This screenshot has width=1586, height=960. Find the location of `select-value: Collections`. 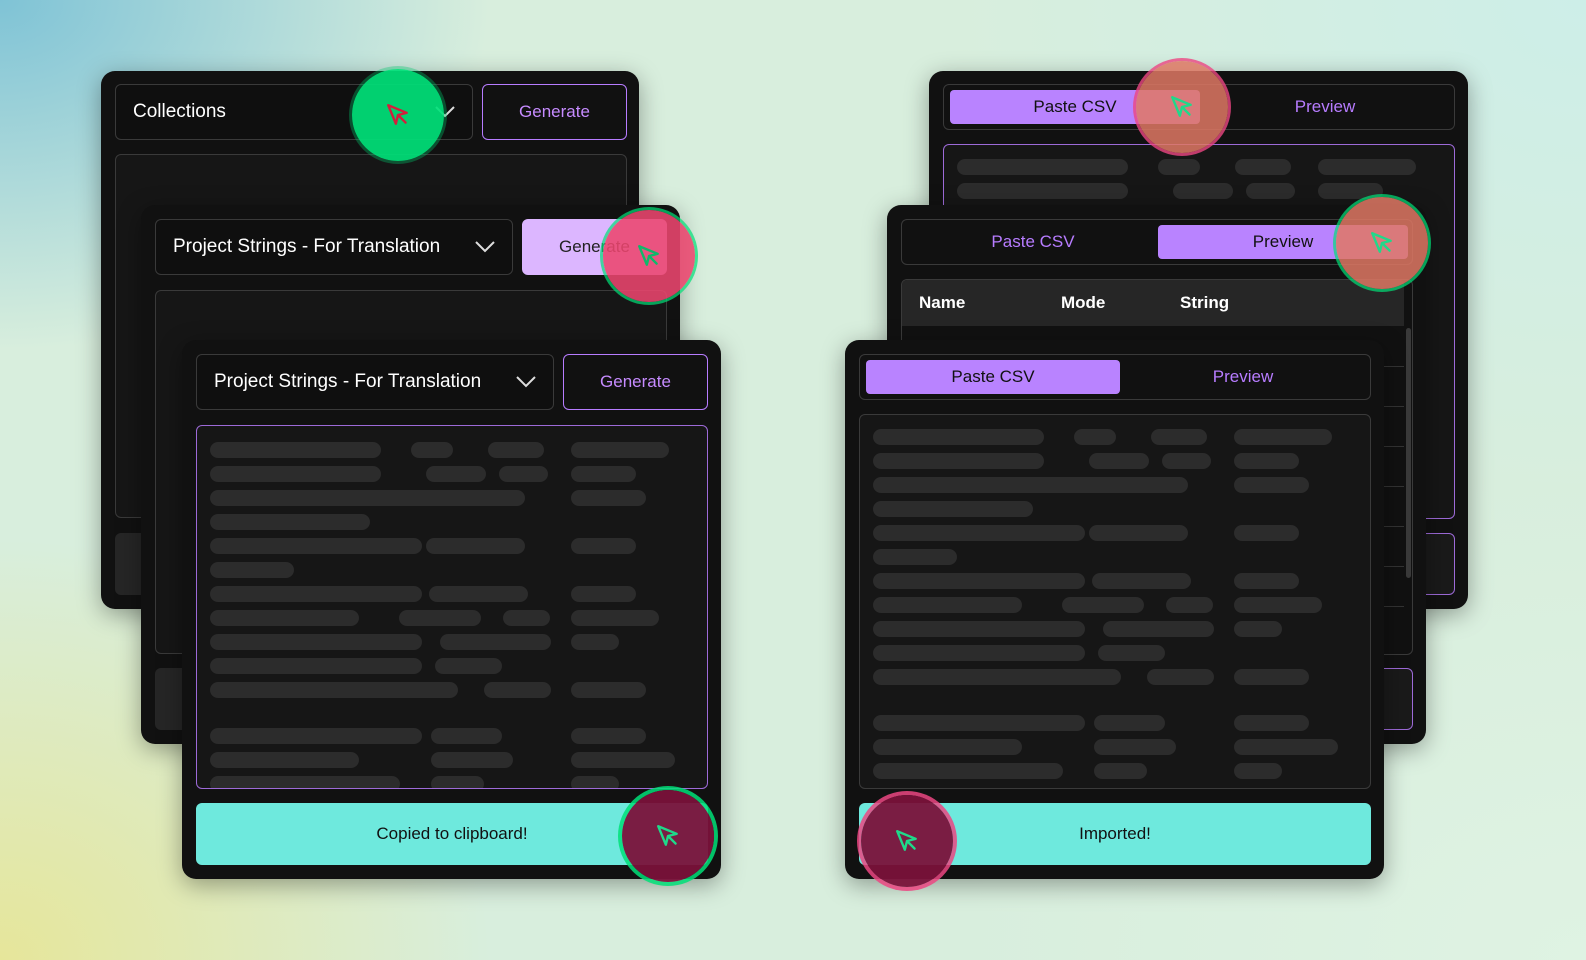

select-value: Collections is located at coordinates (179, 111).